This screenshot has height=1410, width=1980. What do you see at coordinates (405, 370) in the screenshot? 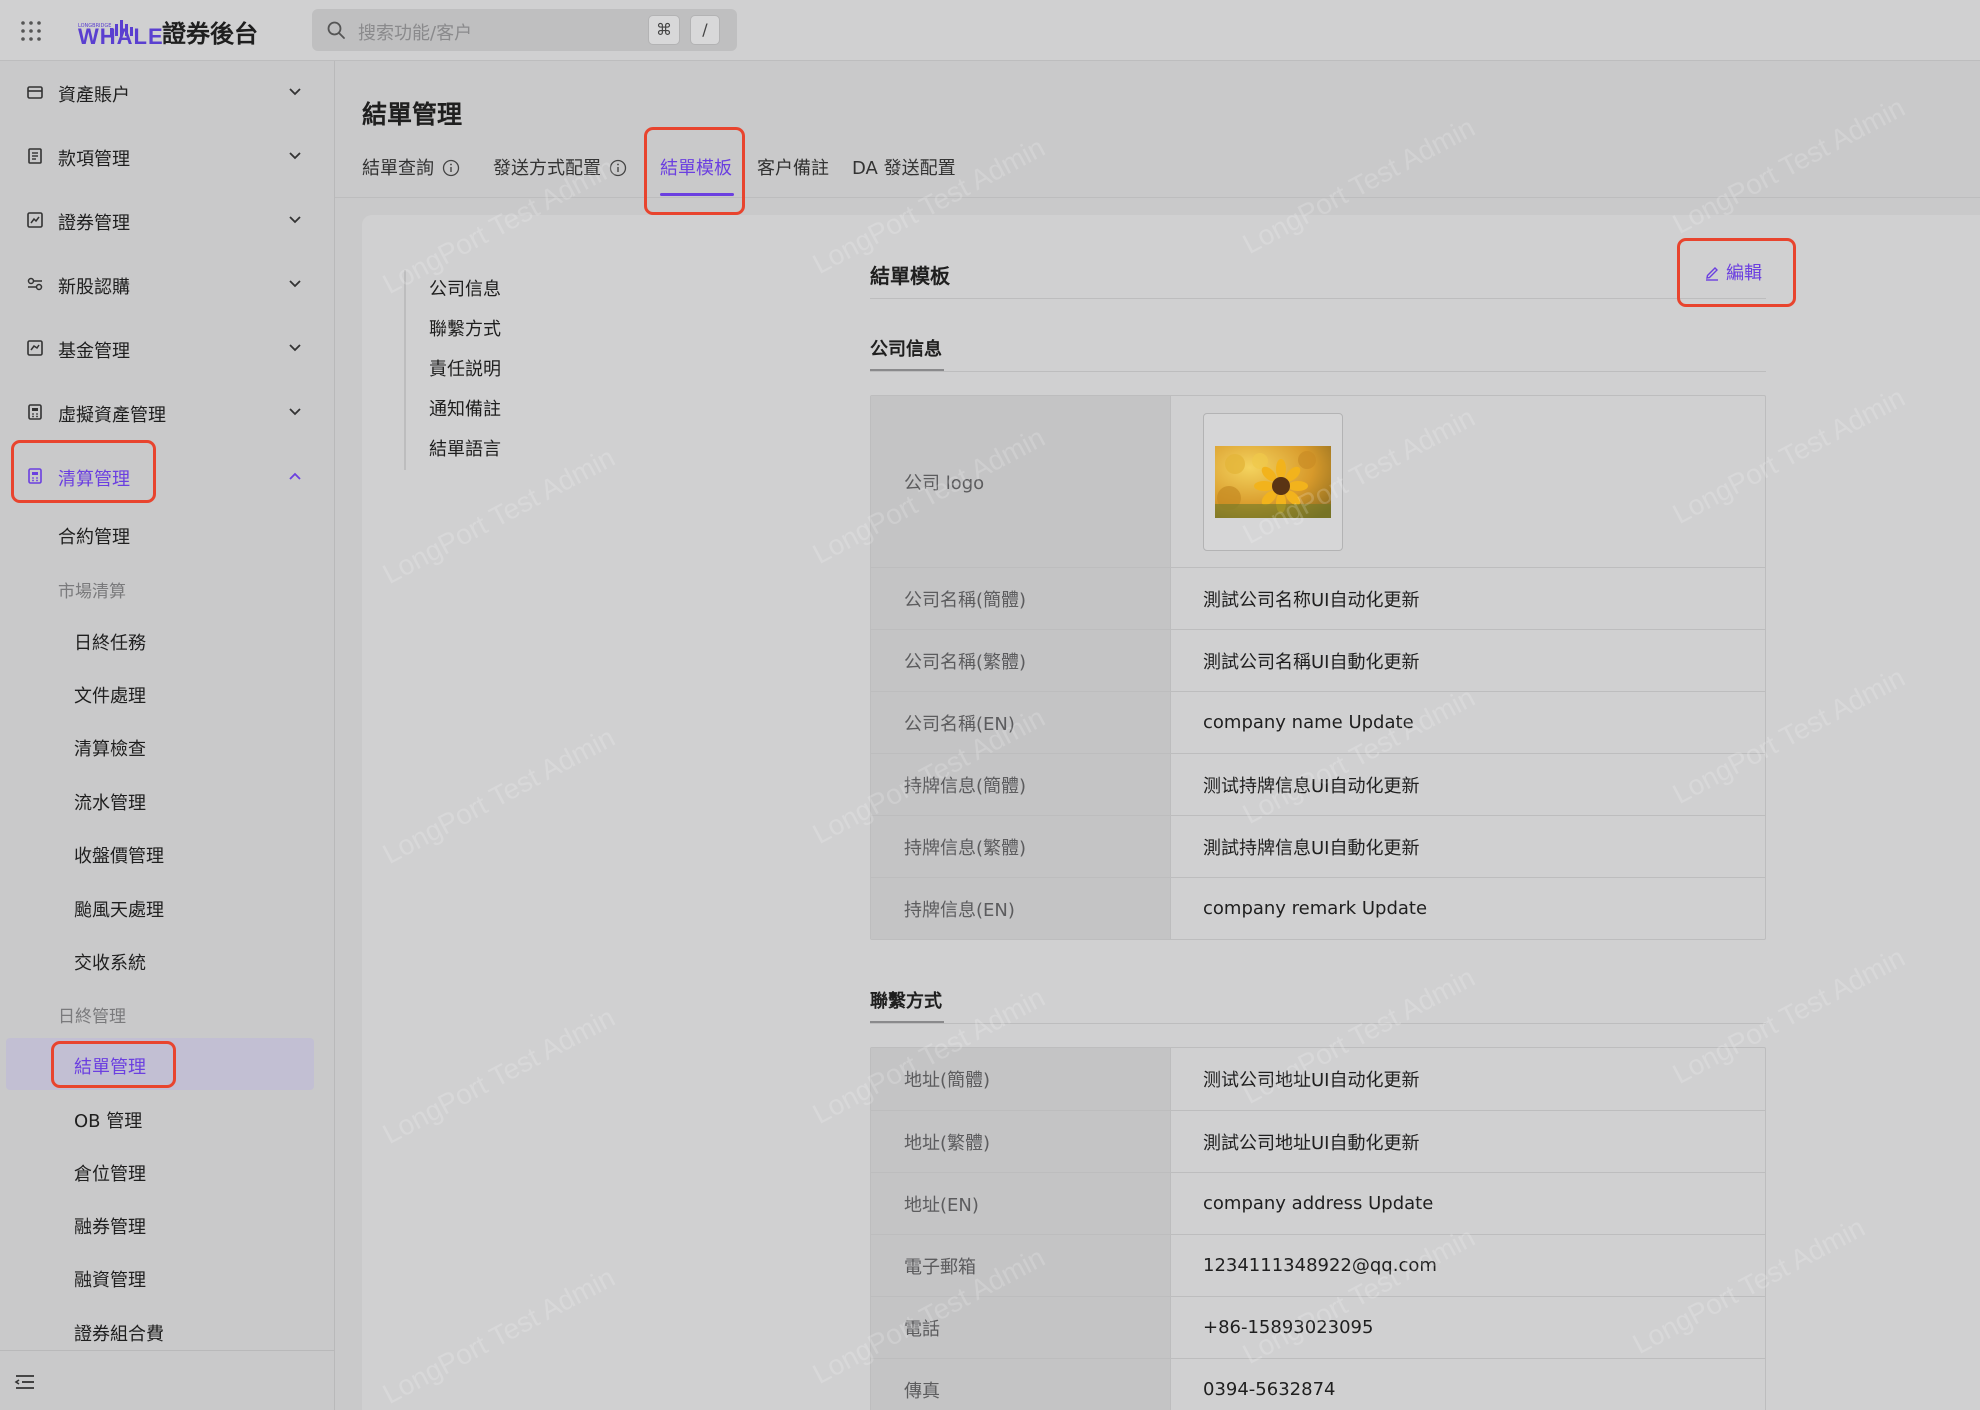
I see `anchor-nav-rail` at bounding box center [405, 370].